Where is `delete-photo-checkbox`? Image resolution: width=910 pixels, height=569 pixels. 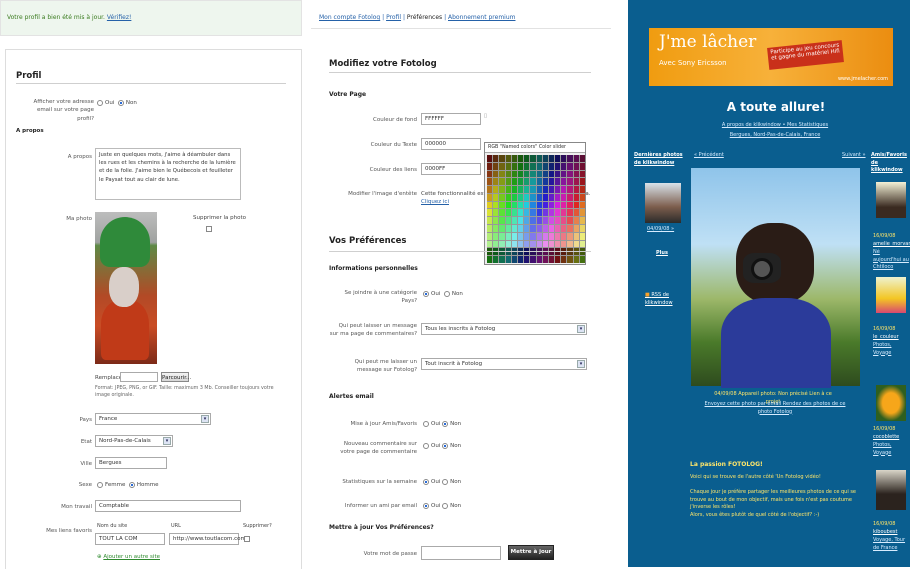
delete-photo-checkbox is located at coordinates (209, 229).